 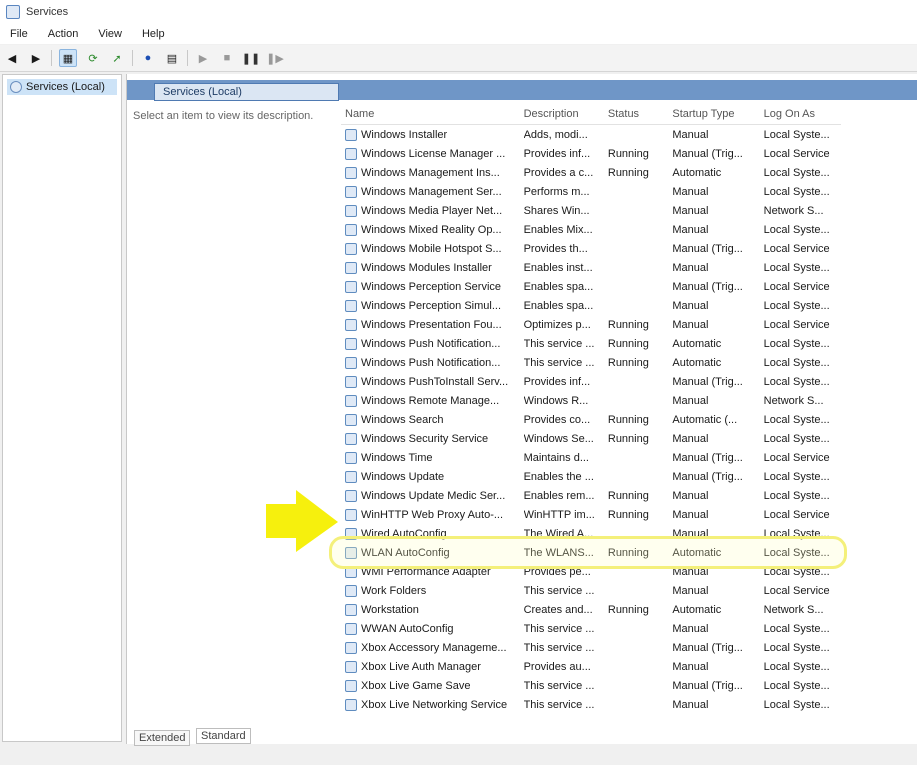 What do you see at coordinates (172, 58) in the screenshot?
I see `properties-icon: ▤` at bounding box center [172, 58].